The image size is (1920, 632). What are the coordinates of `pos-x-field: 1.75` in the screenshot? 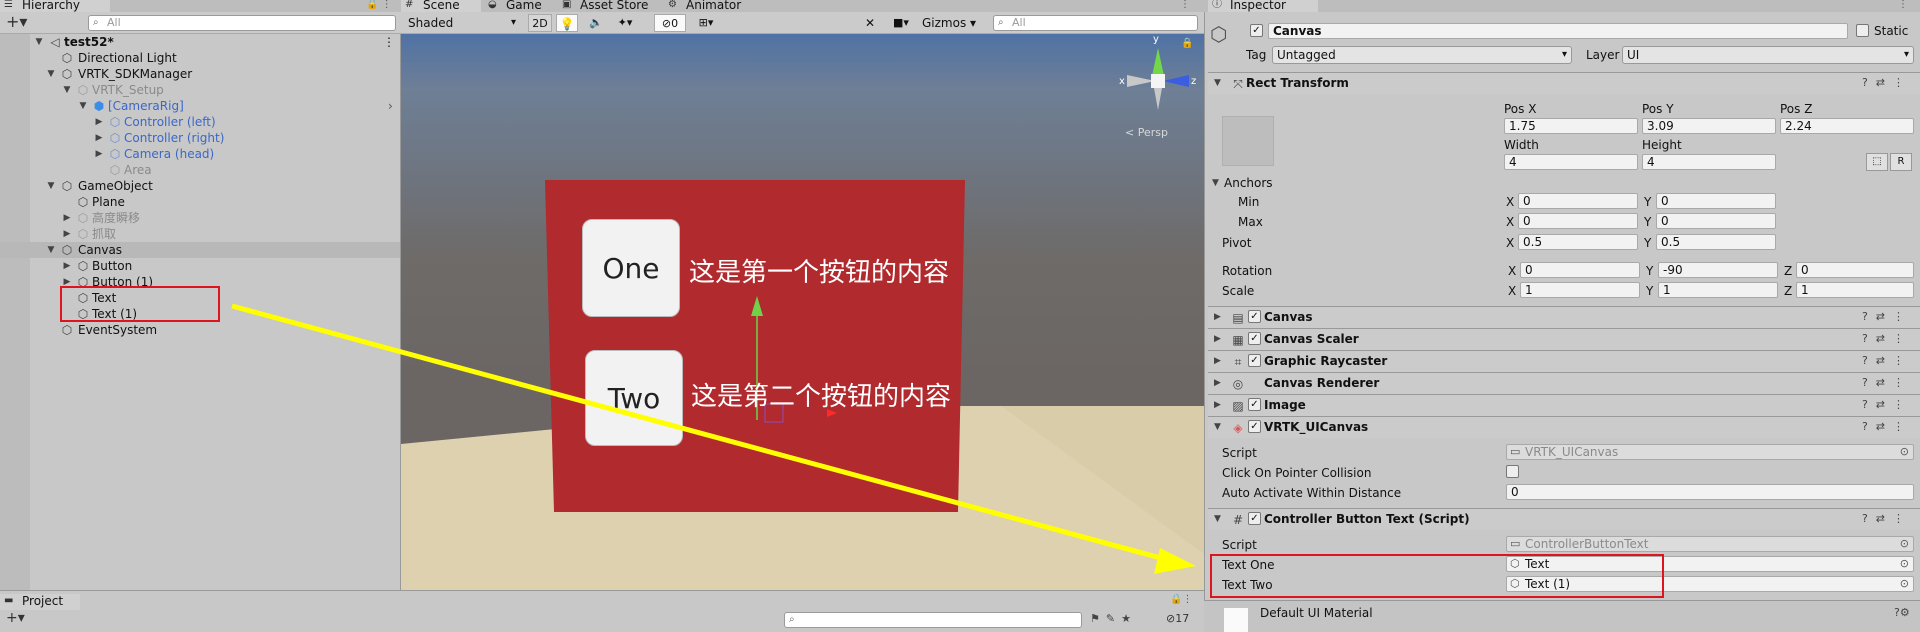 It's located at (1571, 126).